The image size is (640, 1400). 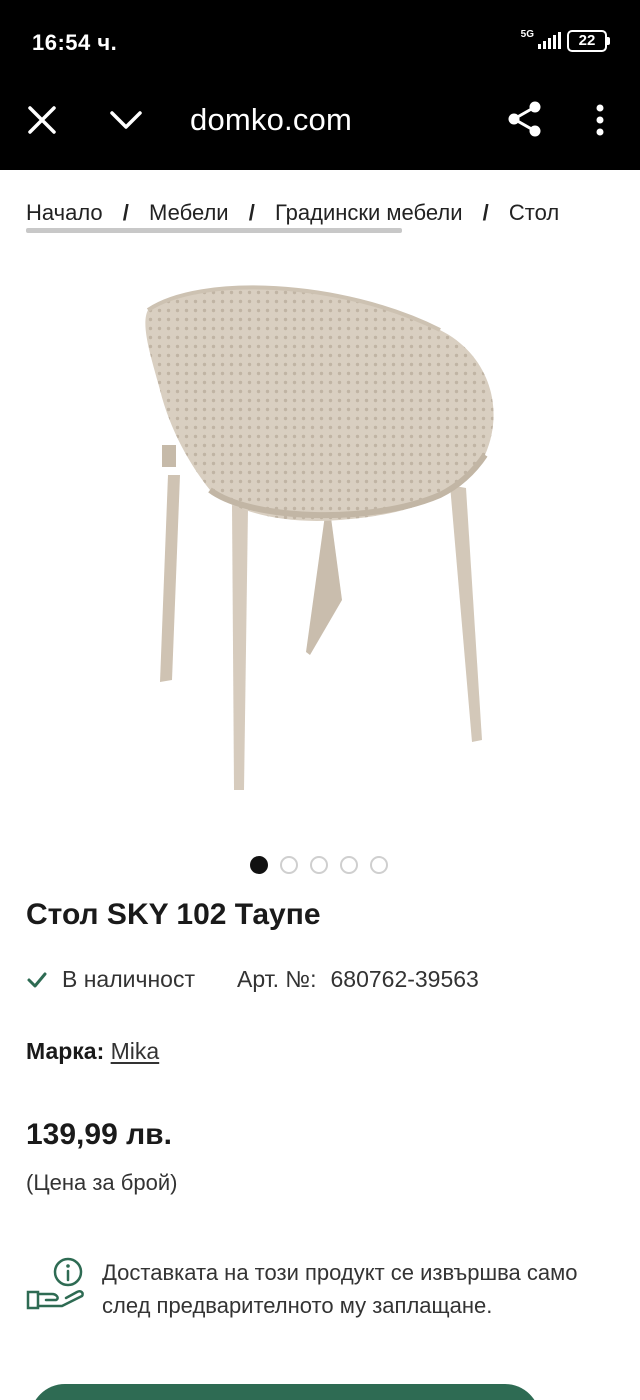 I want to click on stock-row: В наличност Арт. №: 680762-39563, so click(x=252, y=979).